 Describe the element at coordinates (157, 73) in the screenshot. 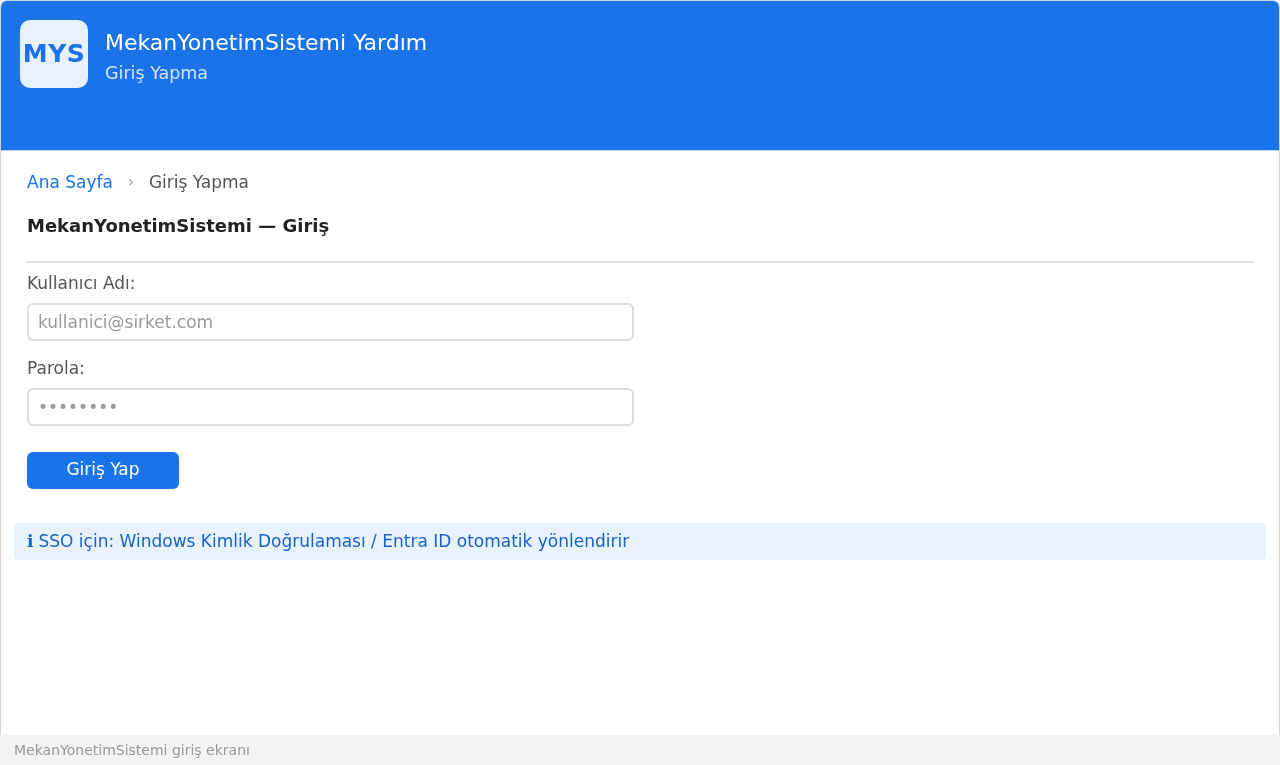

I see `header-subtitle: Giriş Yapma` at that location.